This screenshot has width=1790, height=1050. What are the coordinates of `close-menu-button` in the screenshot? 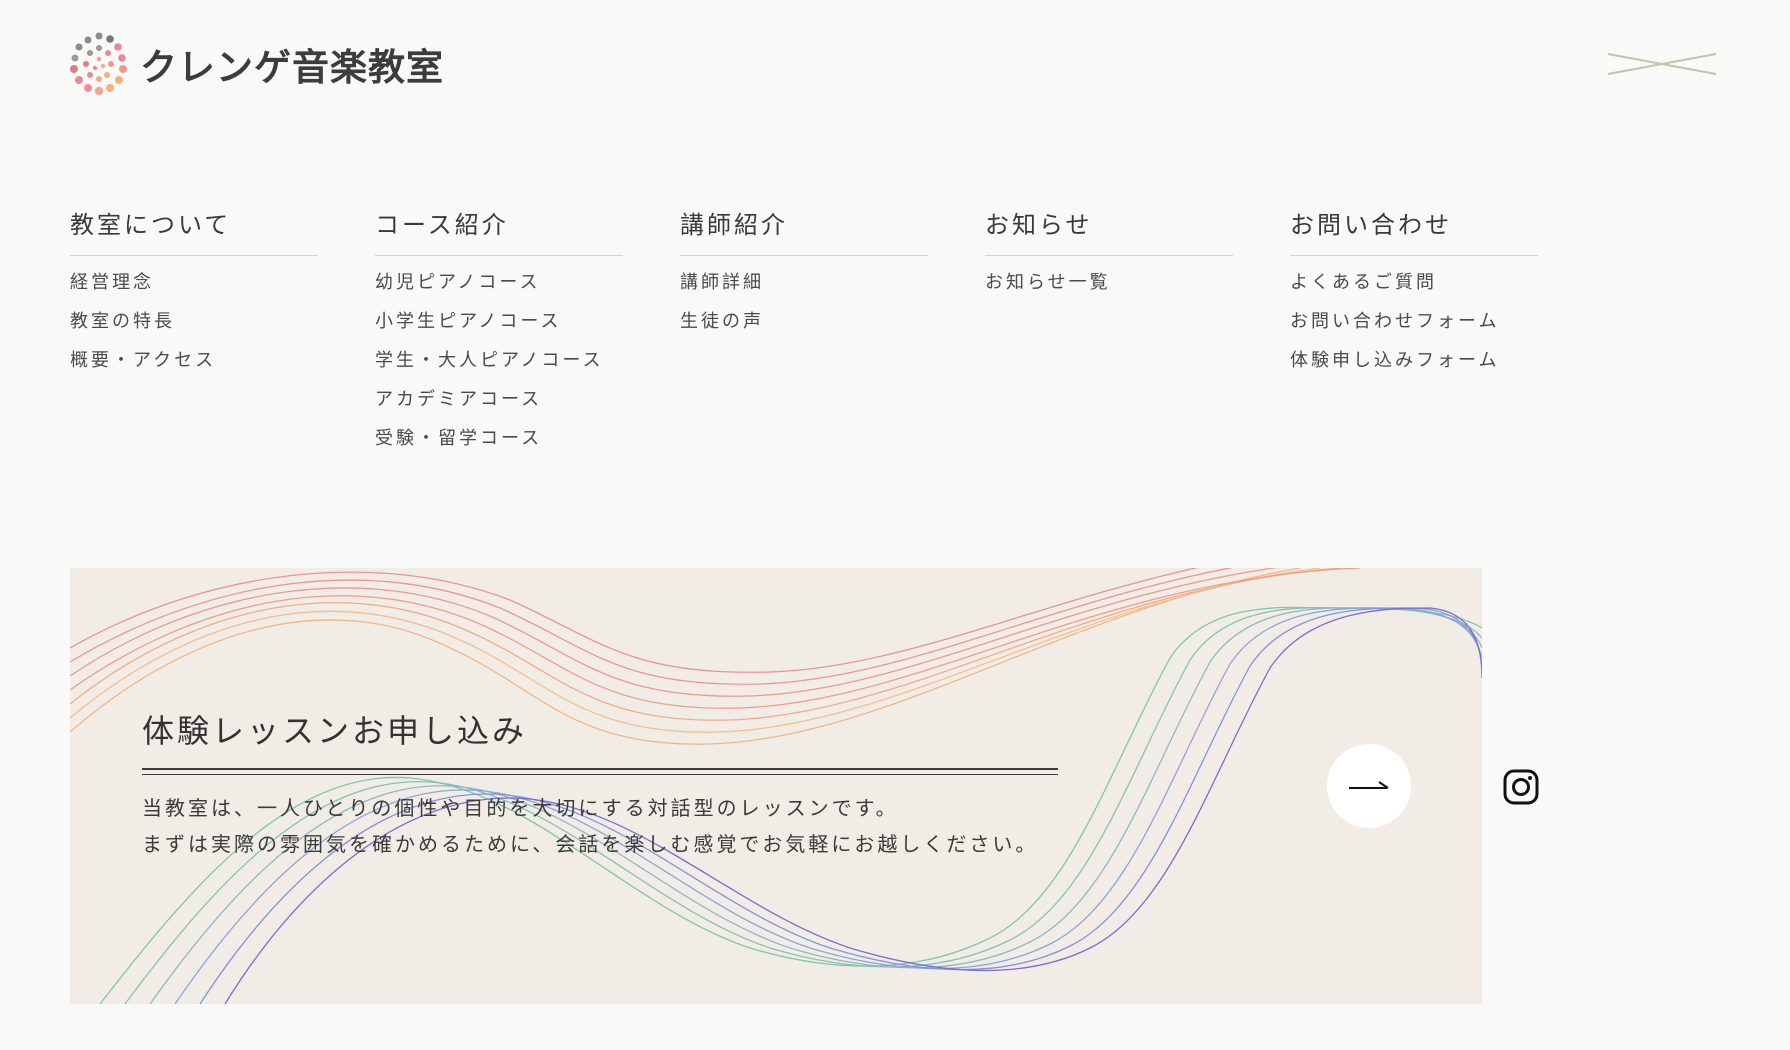 It's located at (1662, 64).